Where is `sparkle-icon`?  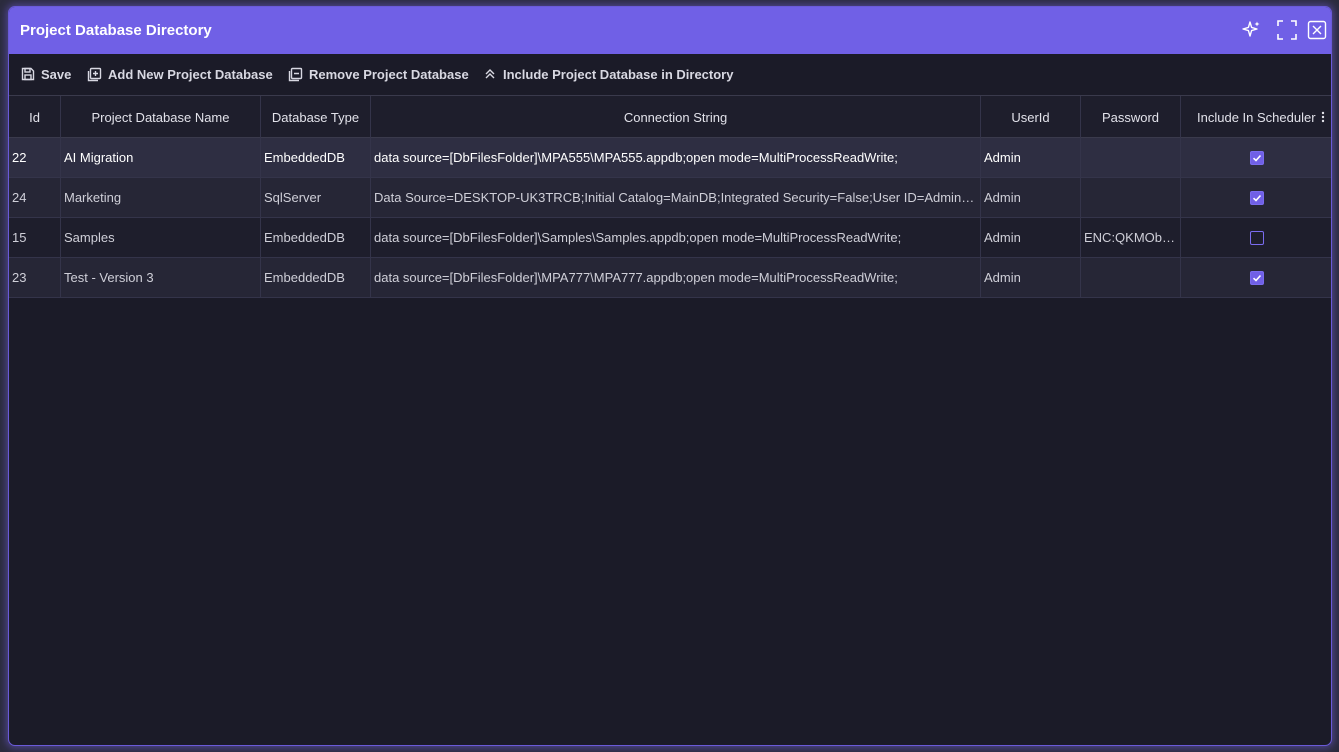 sparkle-icon is located at coordinates (1252, 30).